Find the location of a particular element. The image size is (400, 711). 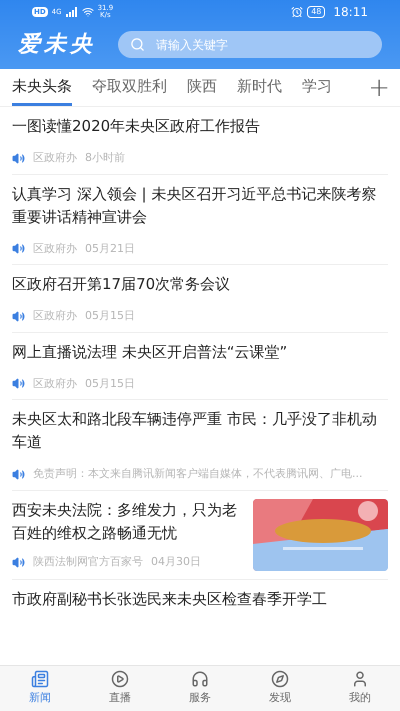

signal-icon is located at coordinates (72, 12).